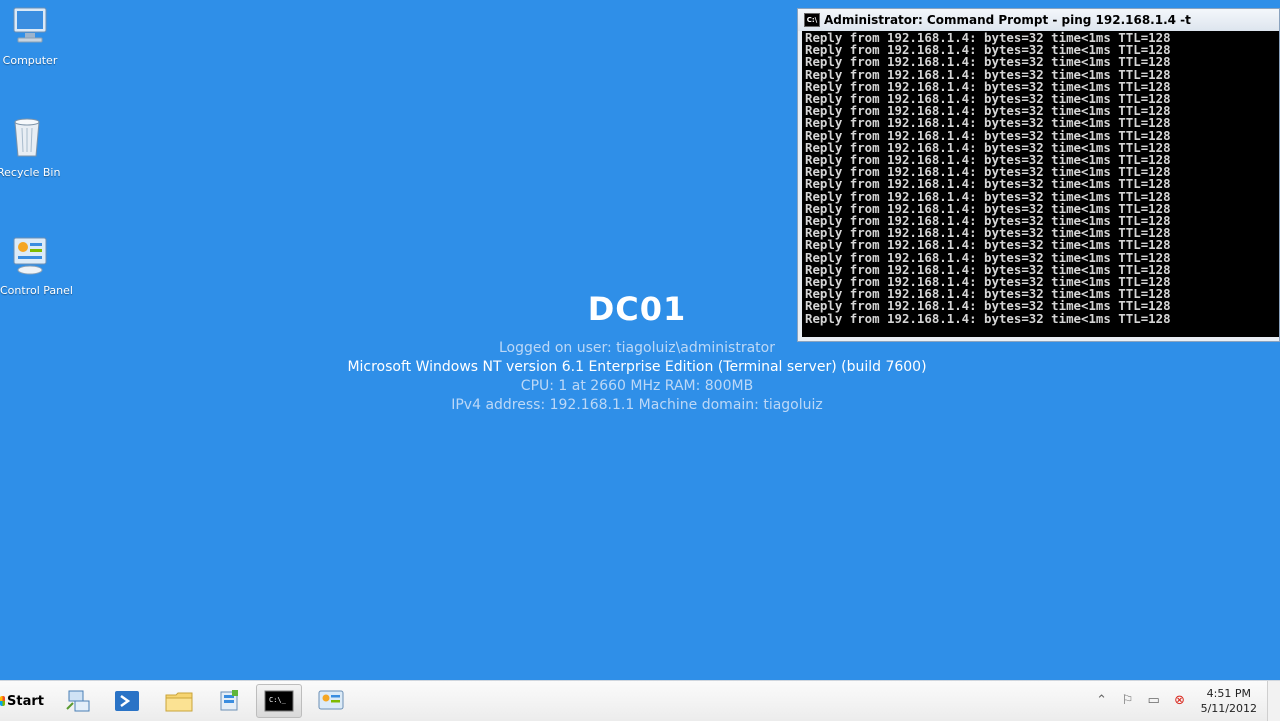 This screenshot has height=721, width=1280. I want to click on server-manager-icon, so click(229, 700).